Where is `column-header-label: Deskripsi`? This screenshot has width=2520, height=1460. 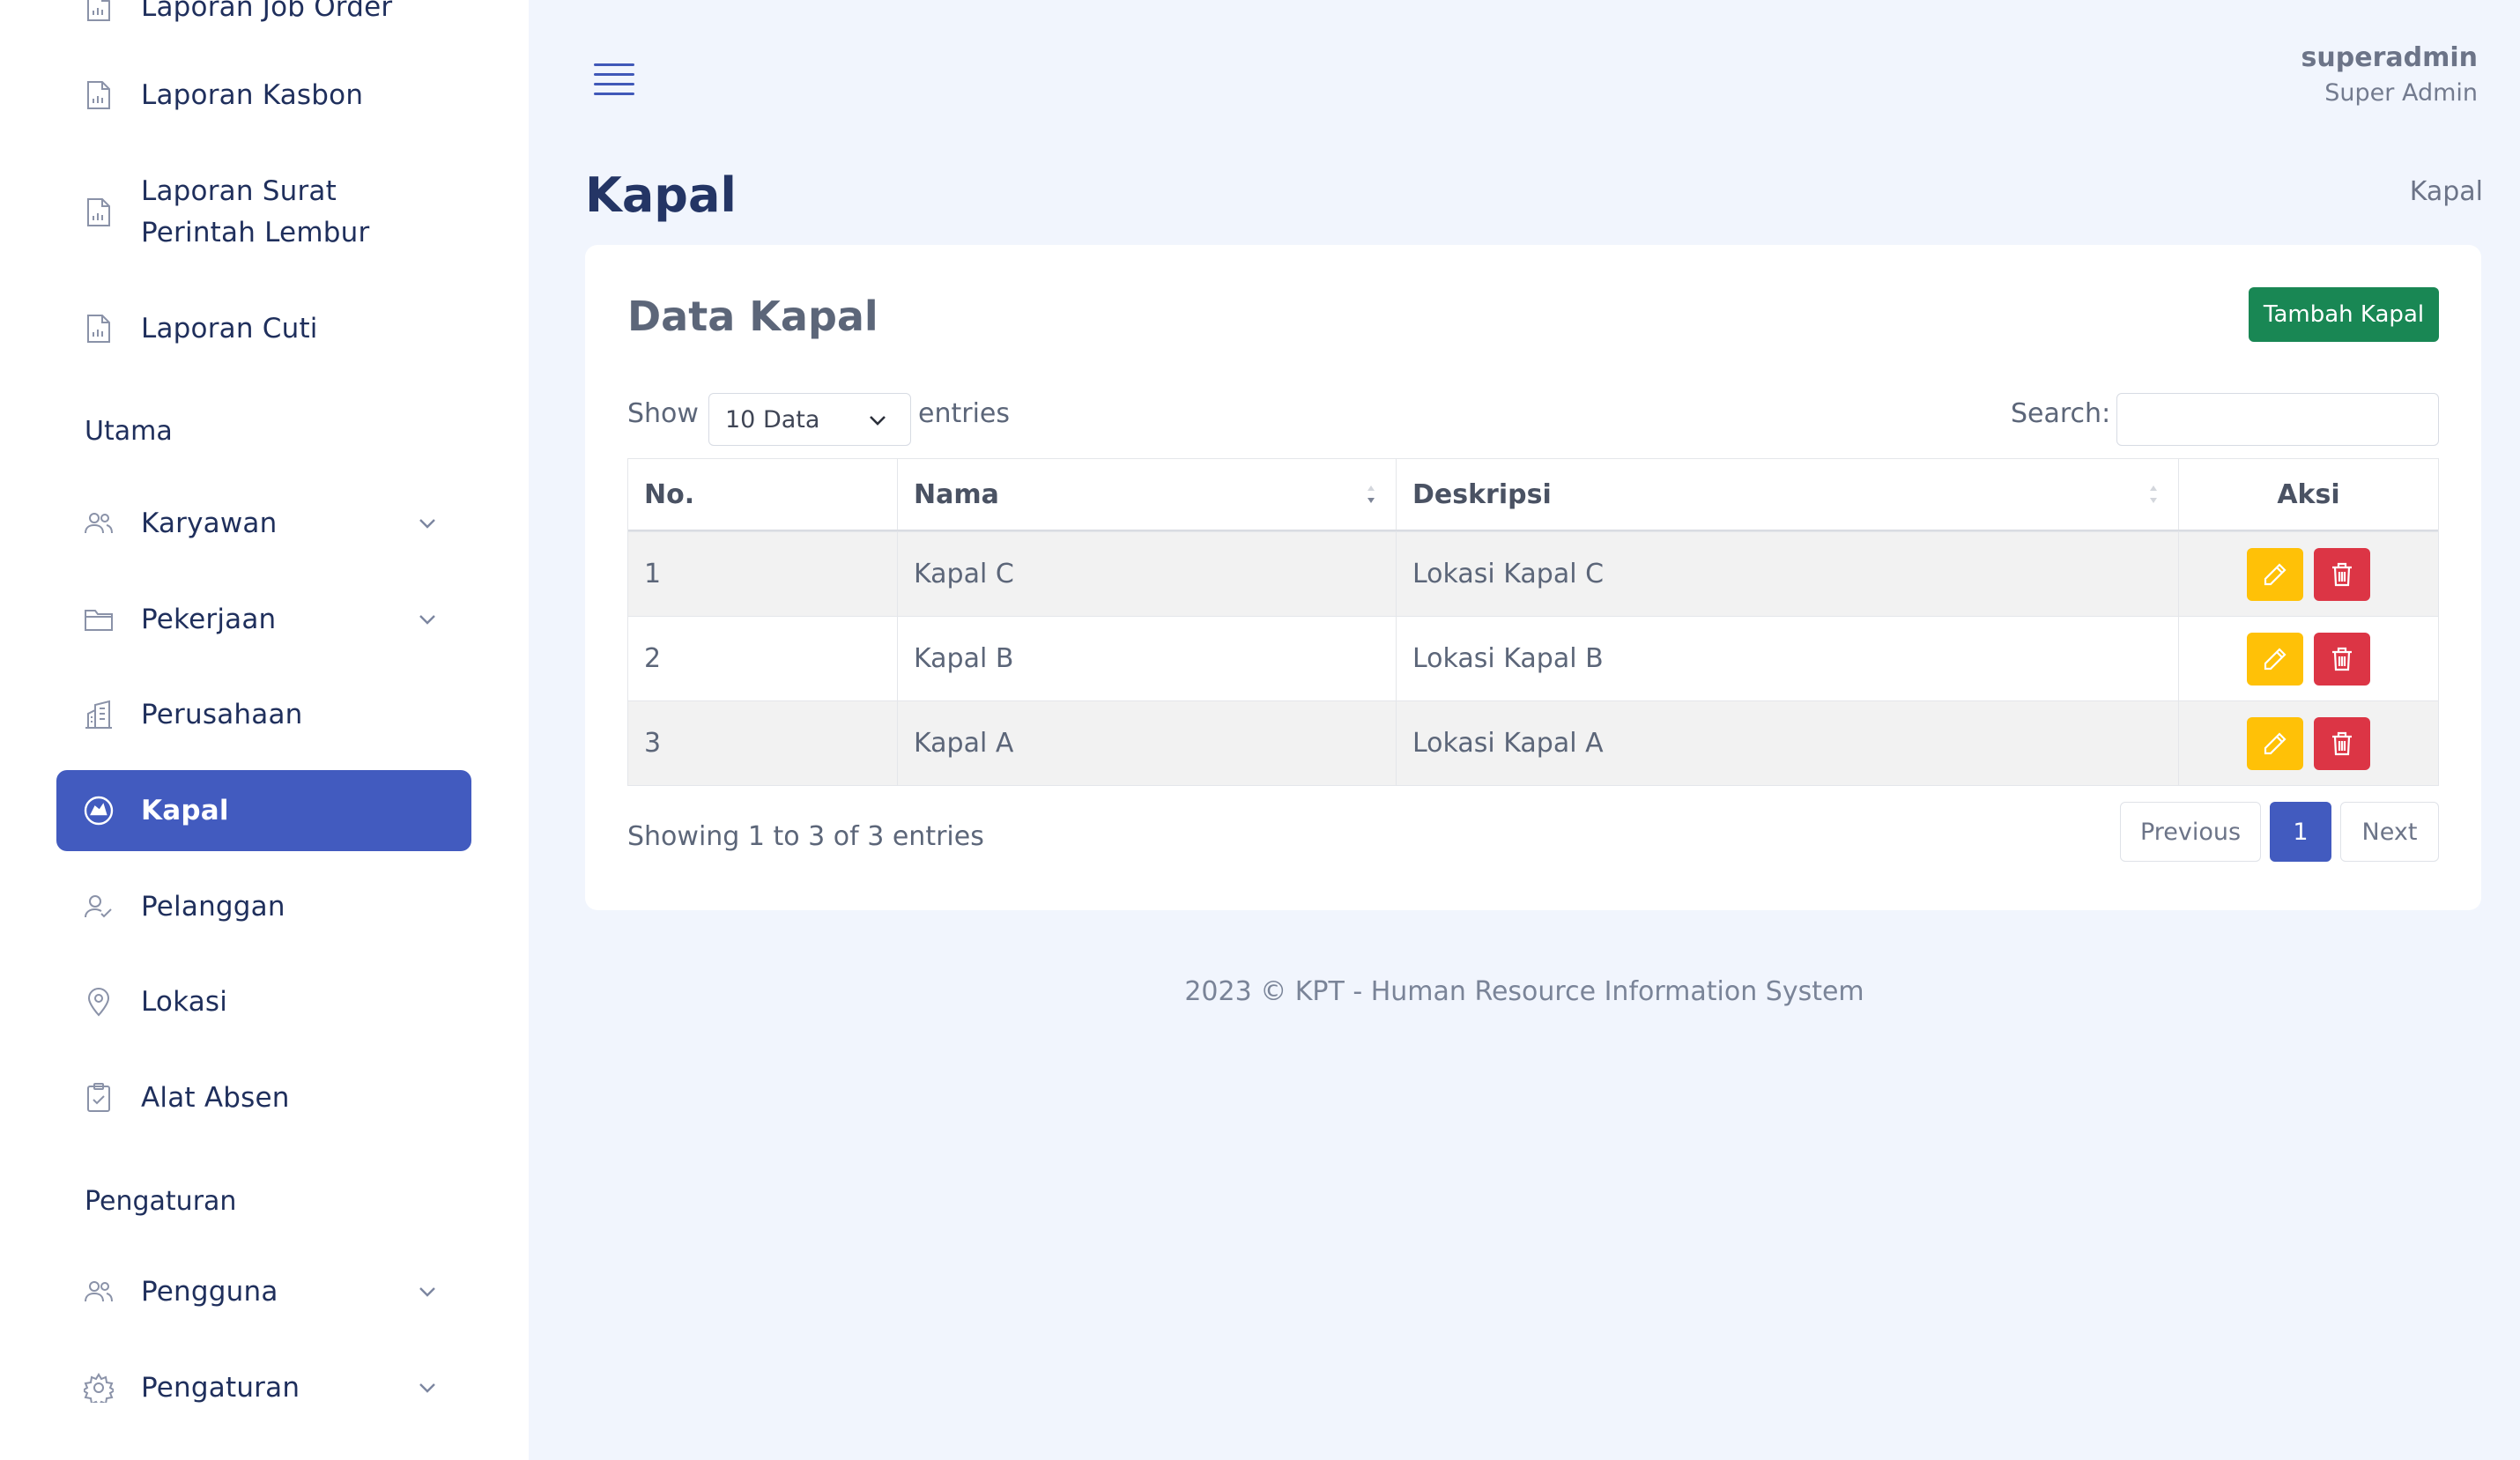
column-header-label: Deskripsi is located at coordinates (1482, 494).